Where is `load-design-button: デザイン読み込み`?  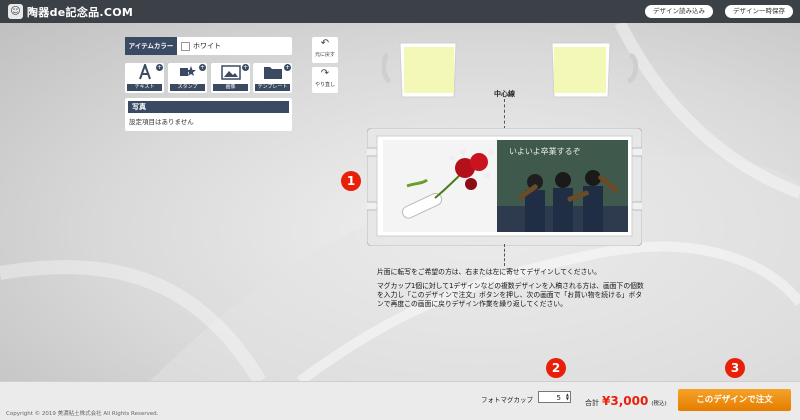 load-design-button: デザイン読み込み is located at coordinates (679, 11).